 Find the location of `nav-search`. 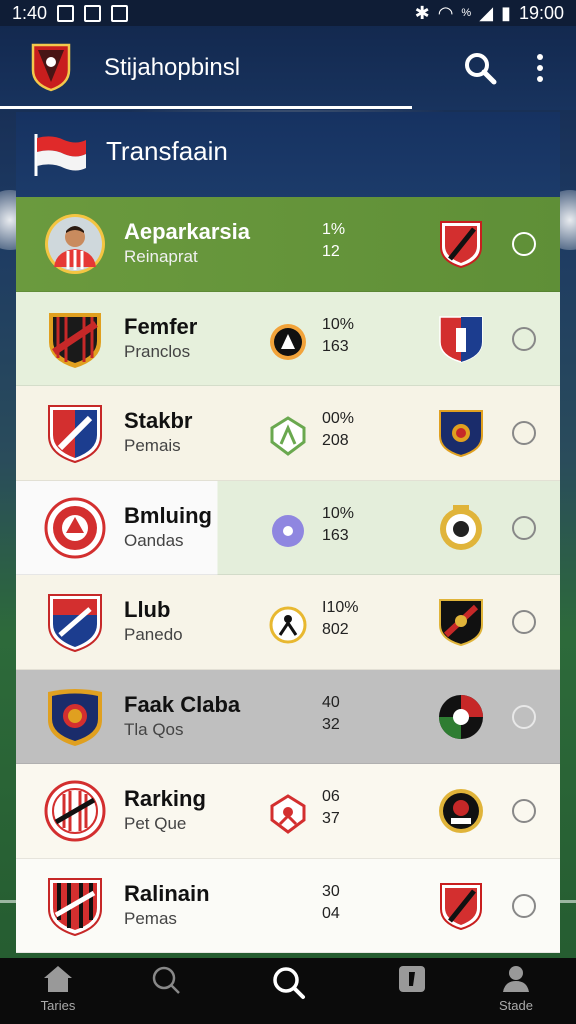

nav-search is located at coordinates (288, 992).